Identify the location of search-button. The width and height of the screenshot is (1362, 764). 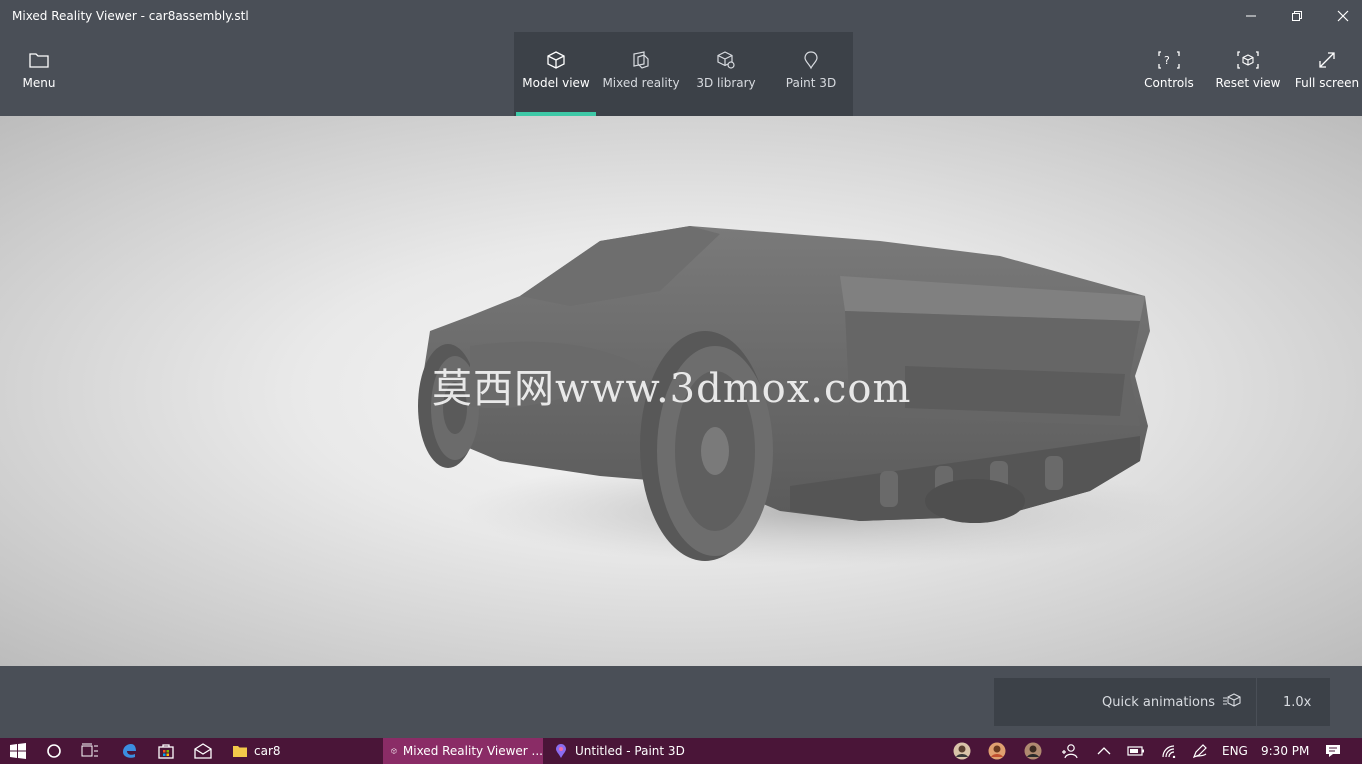
(54, 751).